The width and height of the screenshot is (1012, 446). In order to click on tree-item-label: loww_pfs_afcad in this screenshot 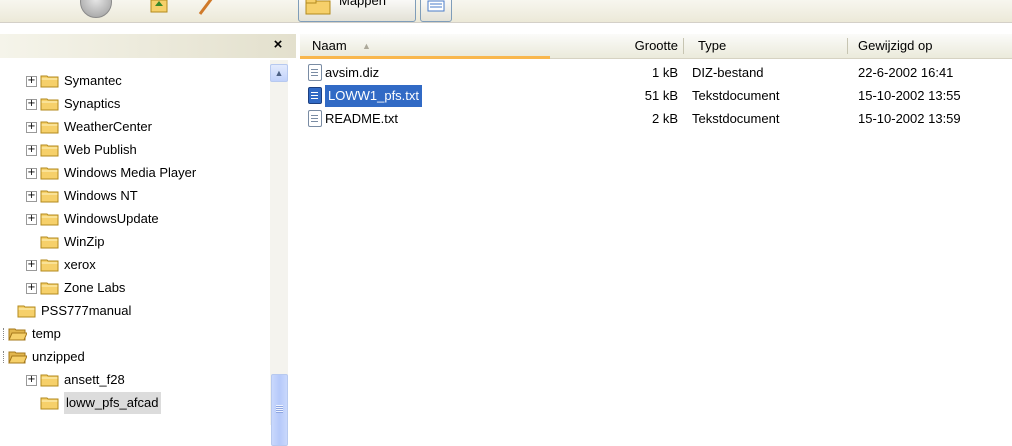, I will do `click(112, 403)`.